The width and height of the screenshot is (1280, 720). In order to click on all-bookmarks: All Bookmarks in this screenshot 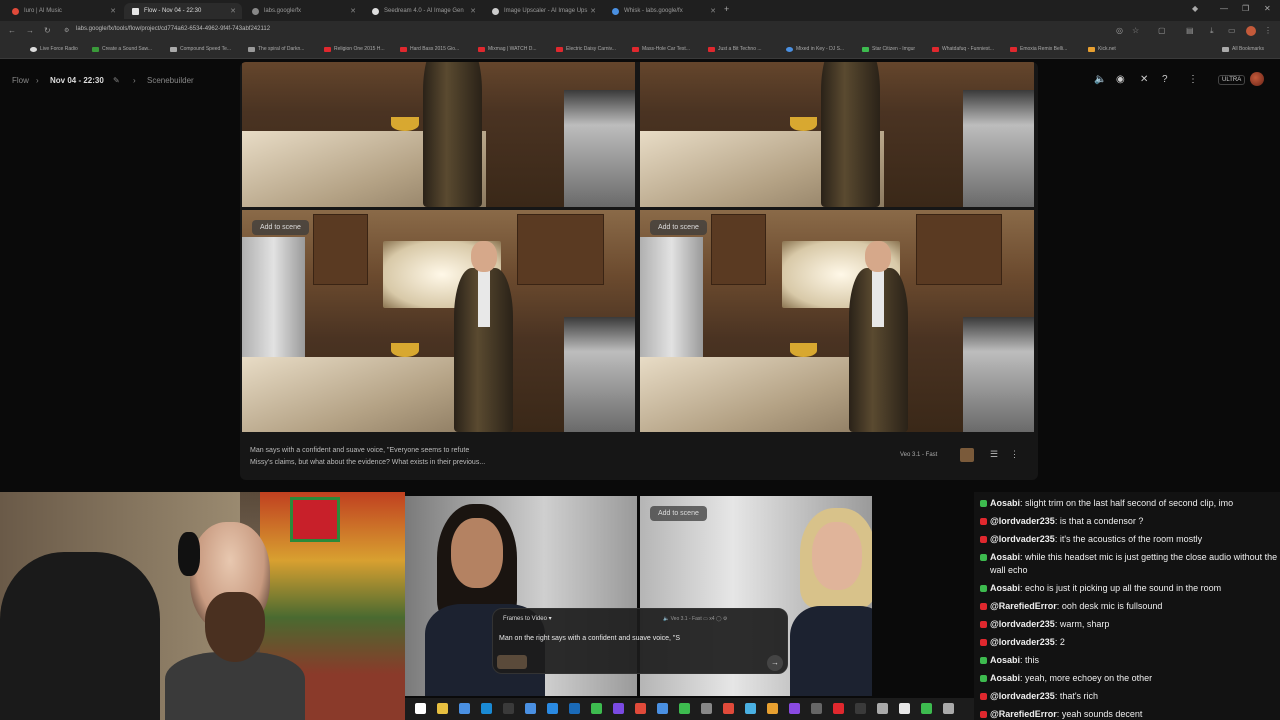, I will do `click(1243, 49)`.